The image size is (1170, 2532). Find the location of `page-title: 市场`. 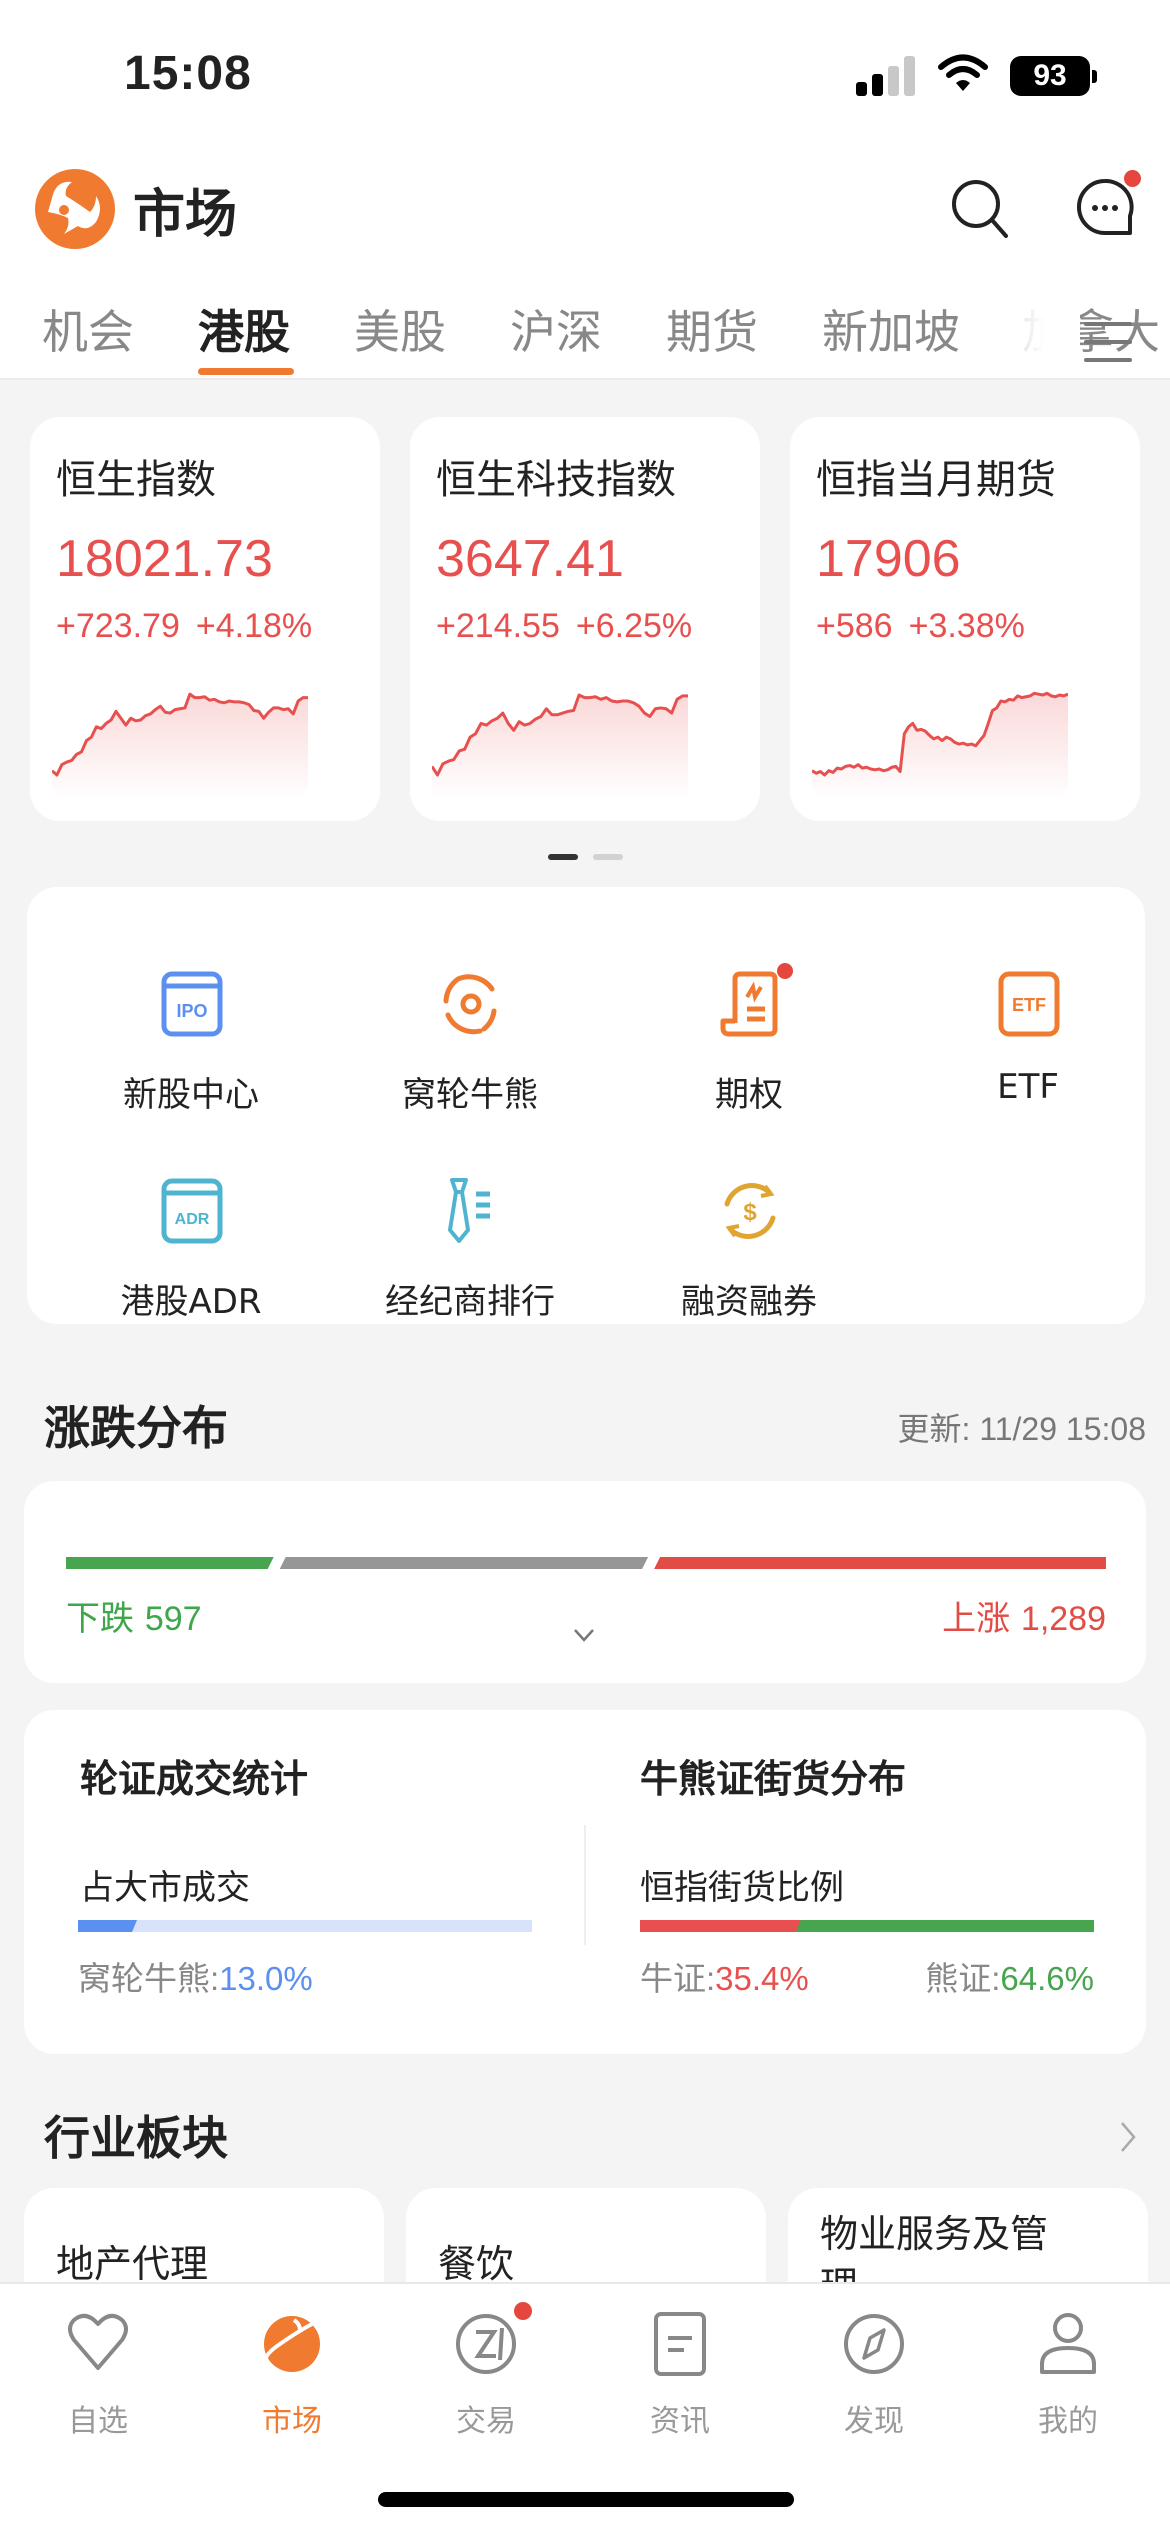

page-title: 市场 is located at coordinates (185, 215).